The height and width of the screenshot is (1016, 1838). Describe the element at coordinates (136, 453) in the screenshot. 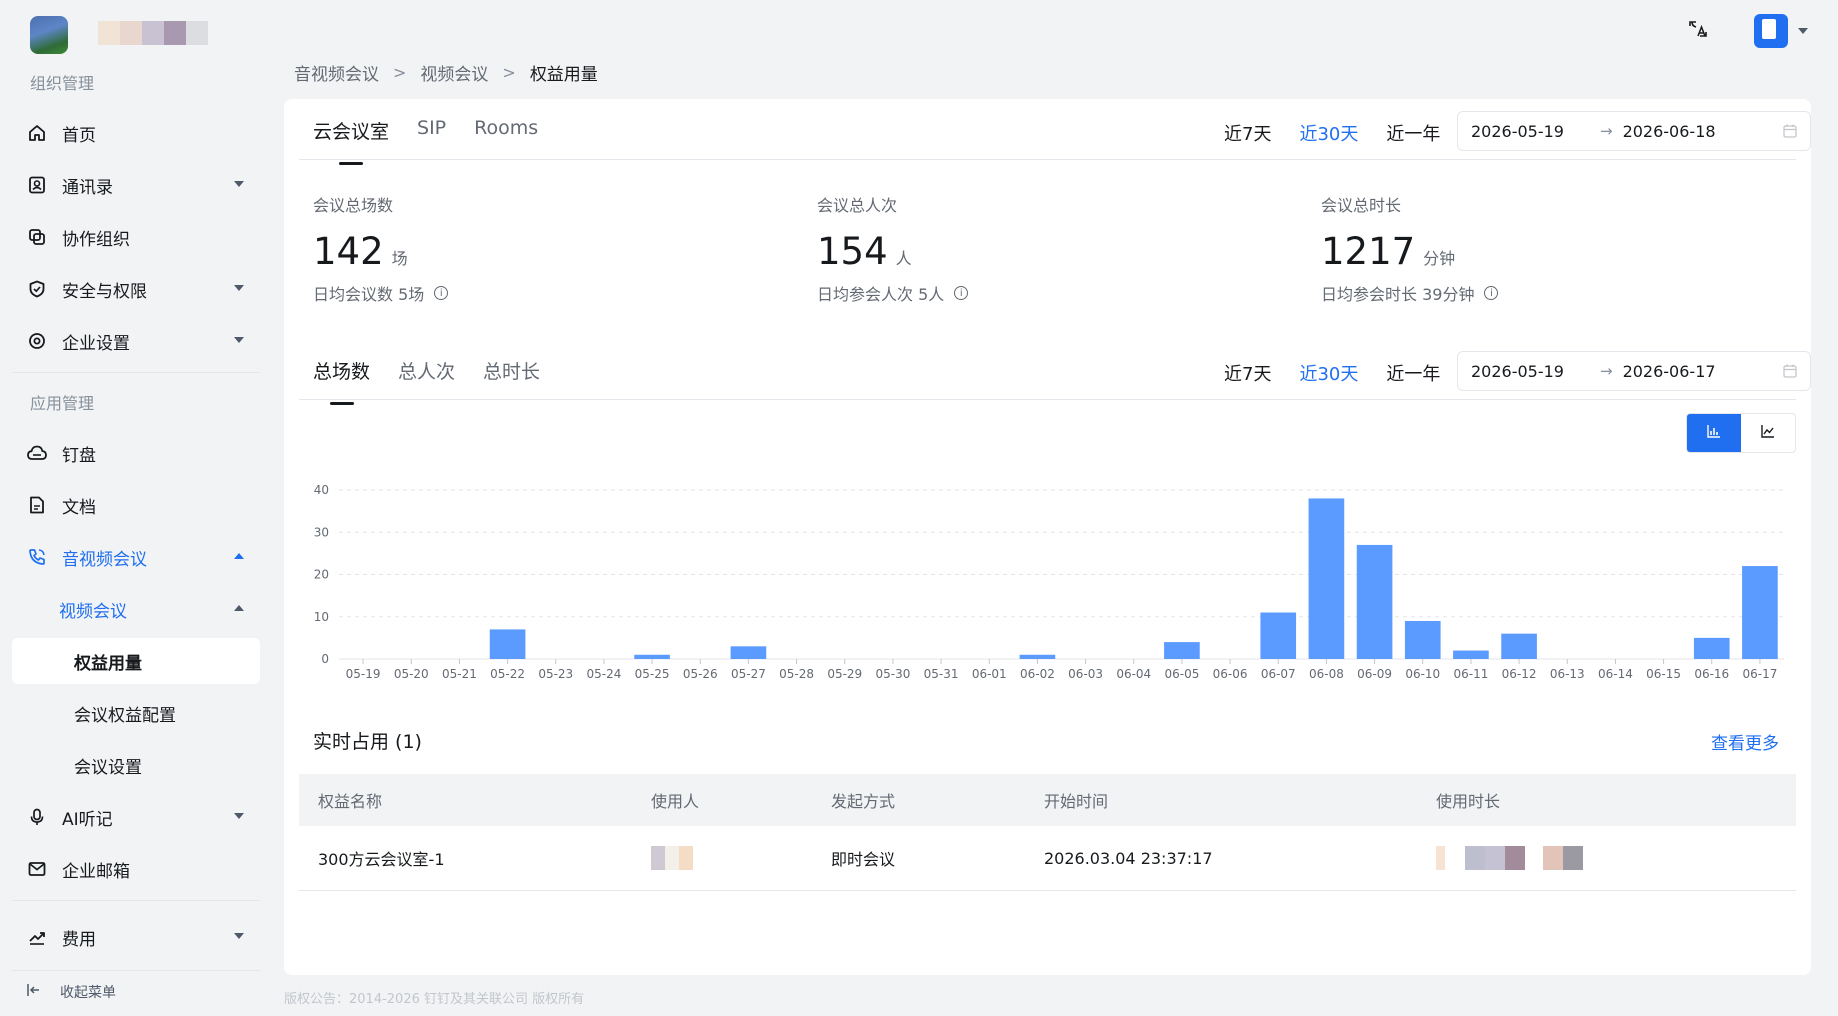

I see `sidebar-item-drive: 钉盘` at that location.